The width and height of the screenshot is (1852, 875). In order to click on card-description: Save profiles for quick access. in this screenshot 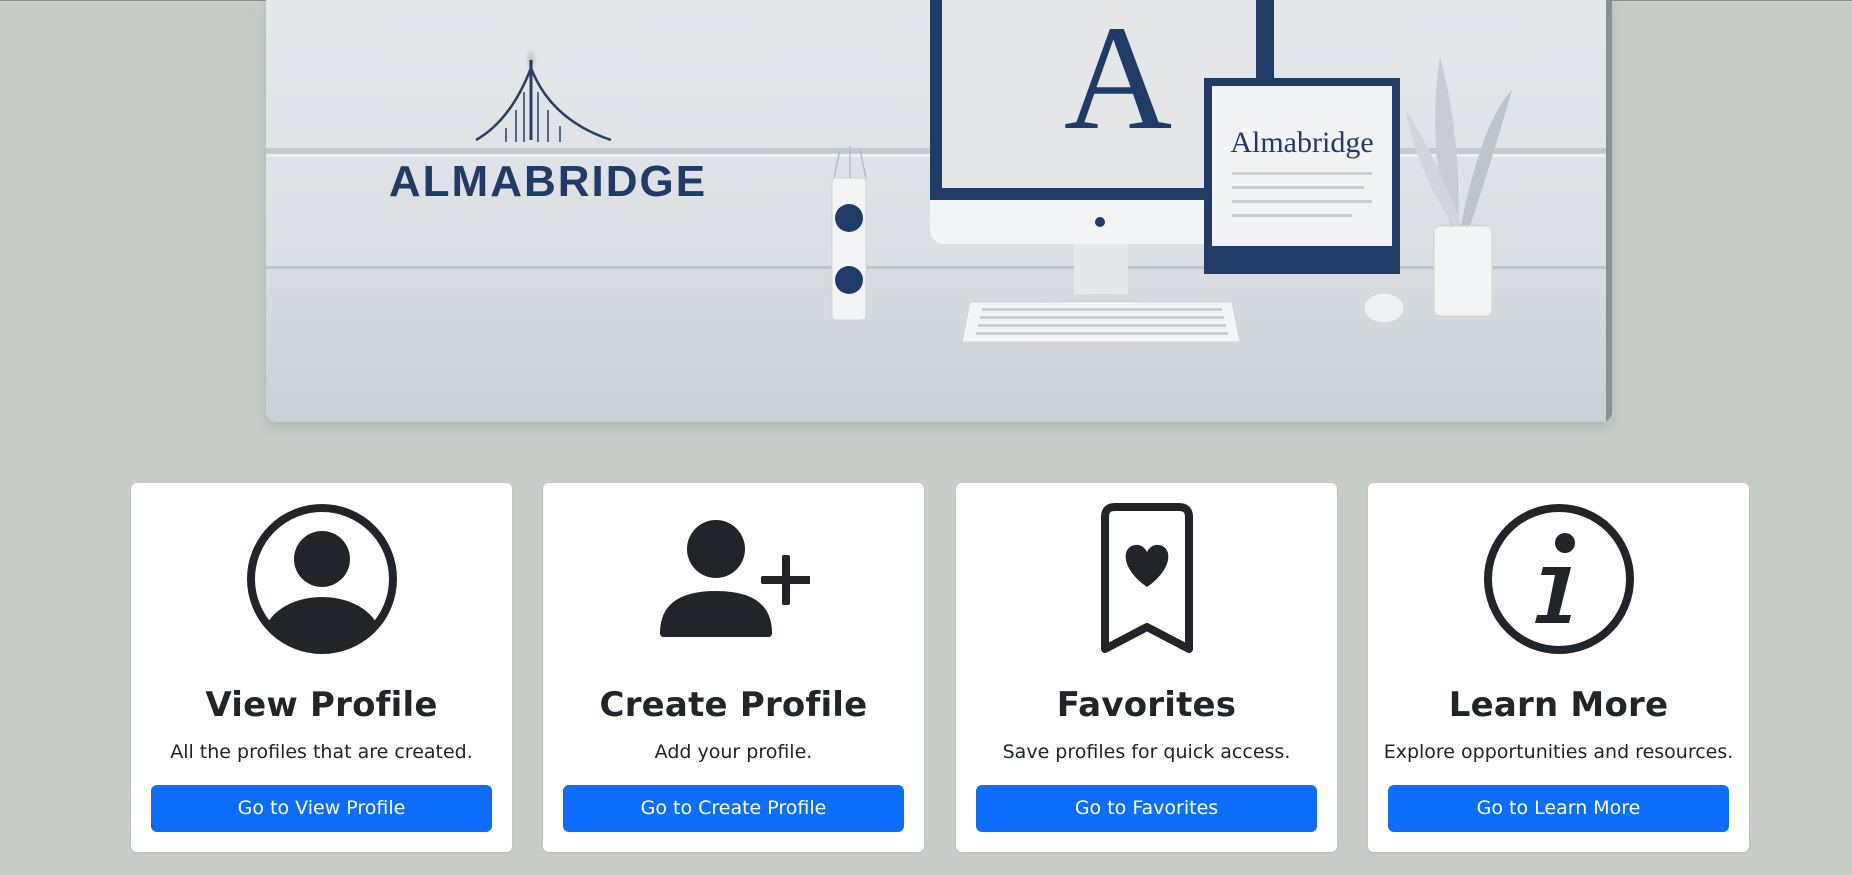, I will do `click(1146, 752)`.